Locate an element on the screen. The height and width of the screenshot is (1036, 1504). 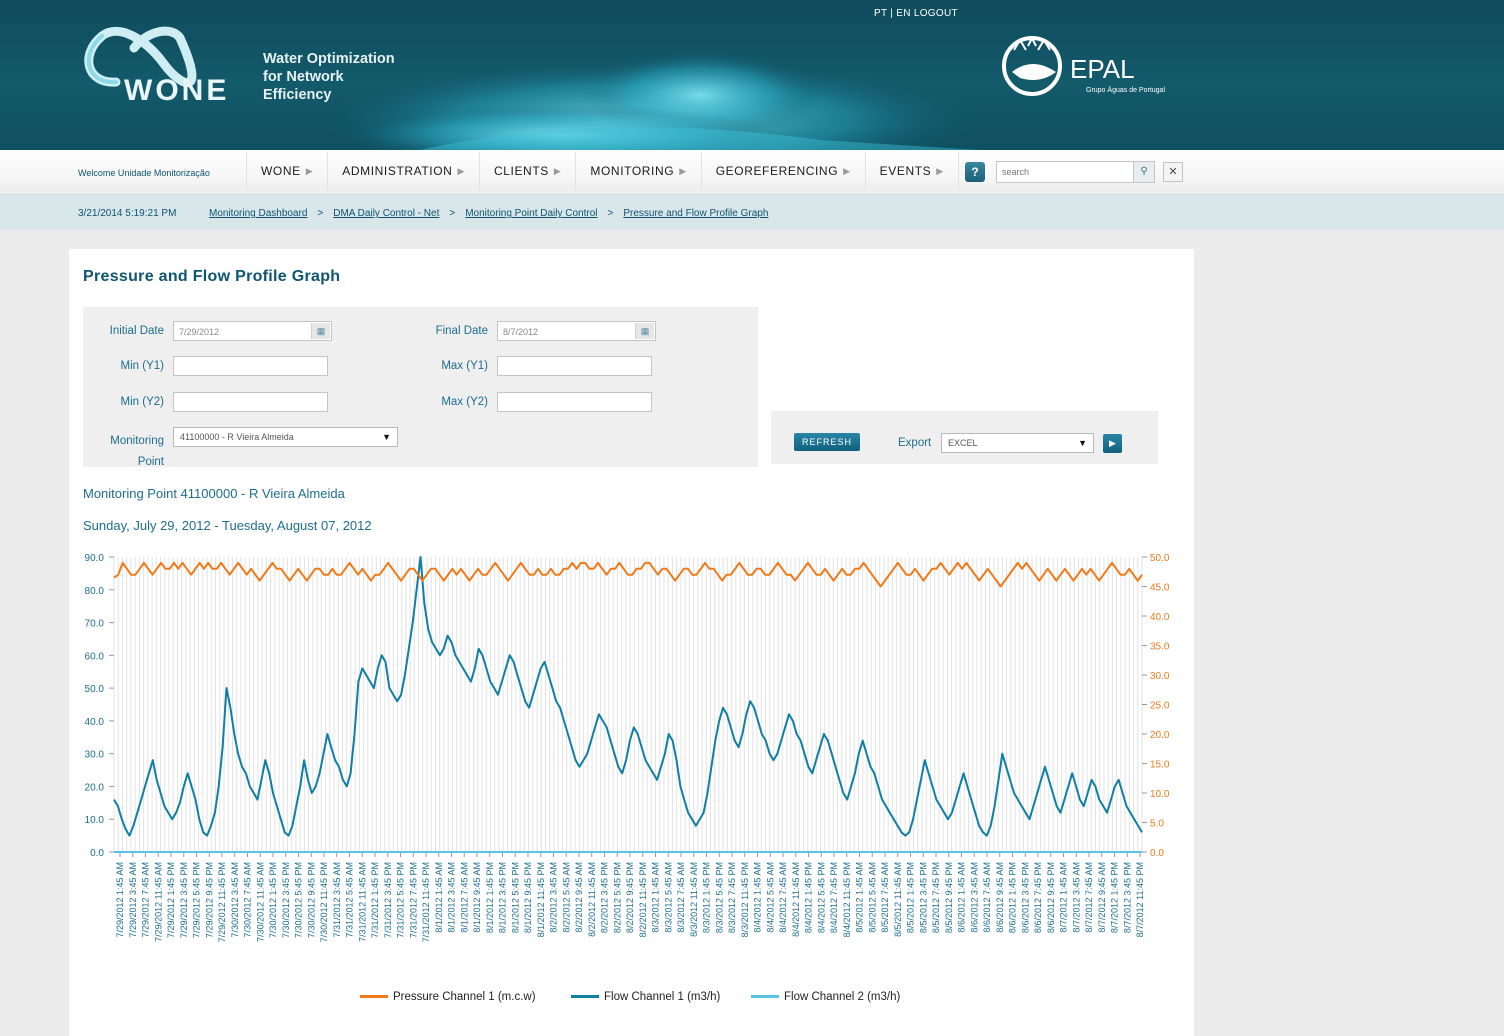
menu-item-administration: ADMINISTRATION ▶ is located at coordinates (403, 171).